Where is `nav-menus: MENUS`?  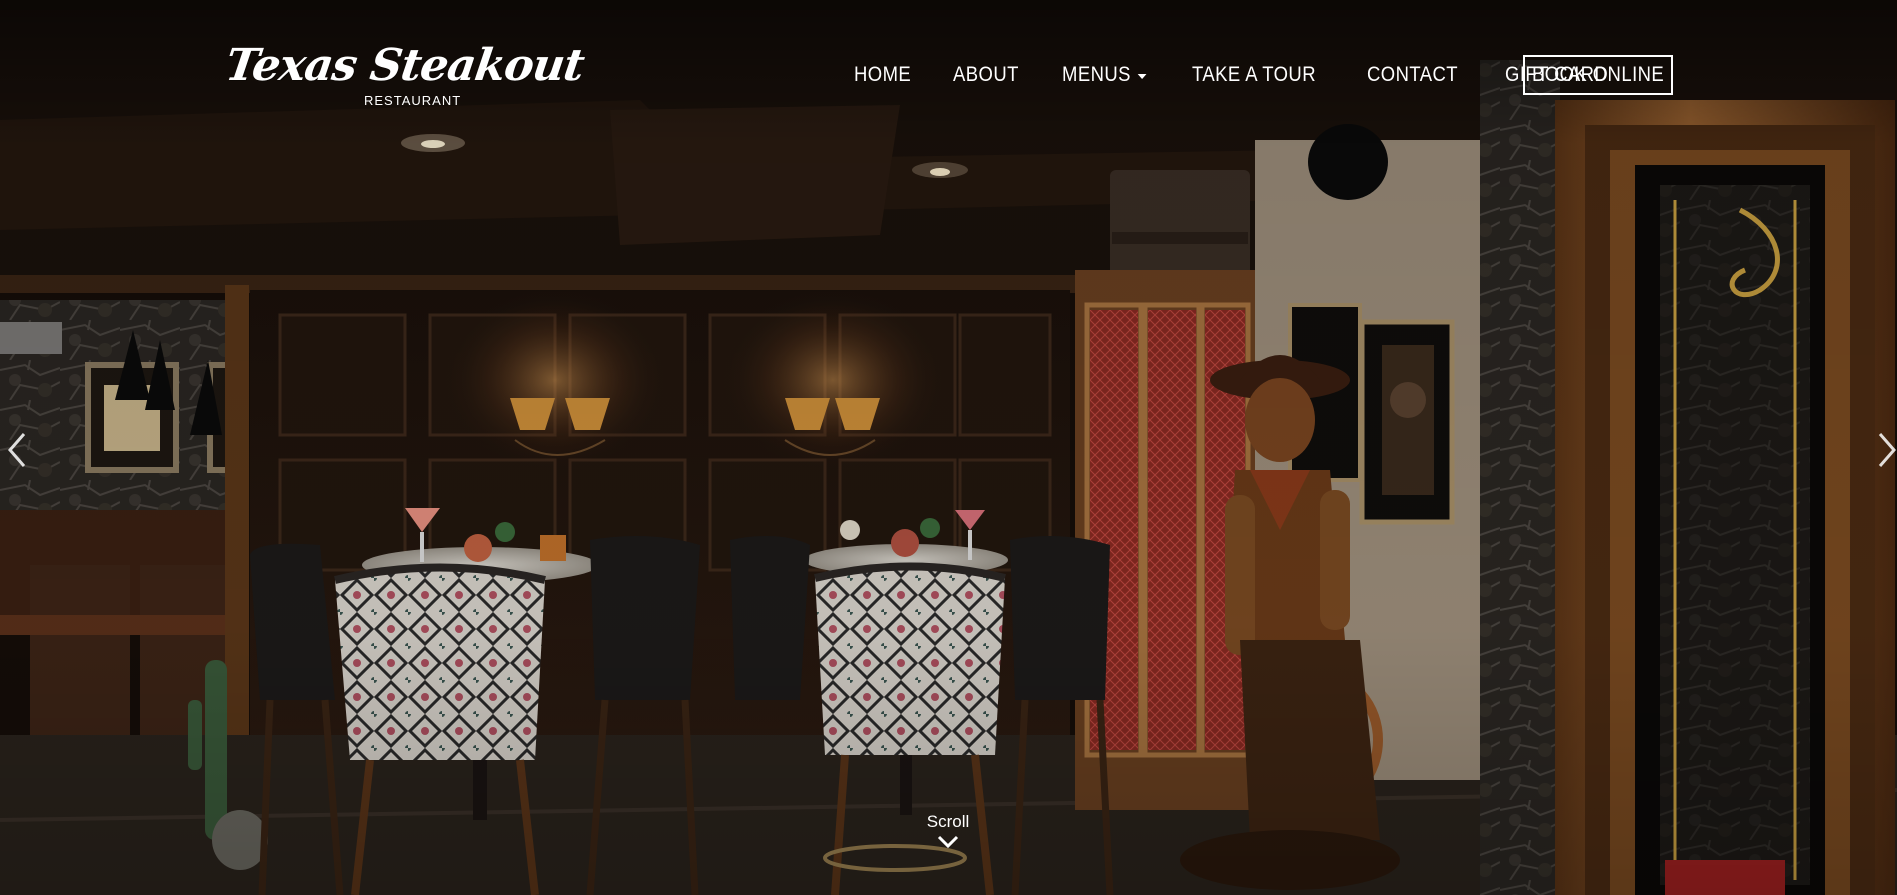
nav-menus: MENUS is located at coordinates (1104, 75).